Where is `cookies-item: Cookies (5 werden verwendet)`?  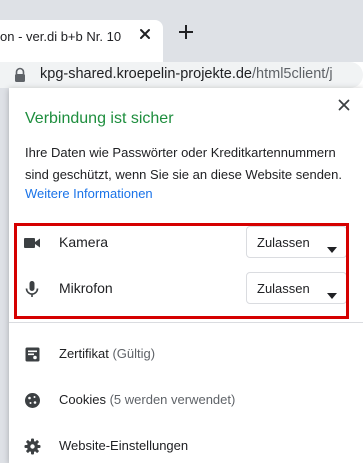 cookies-item: Cookies (5 werden verwendet) is located at coordinates (186, 400).